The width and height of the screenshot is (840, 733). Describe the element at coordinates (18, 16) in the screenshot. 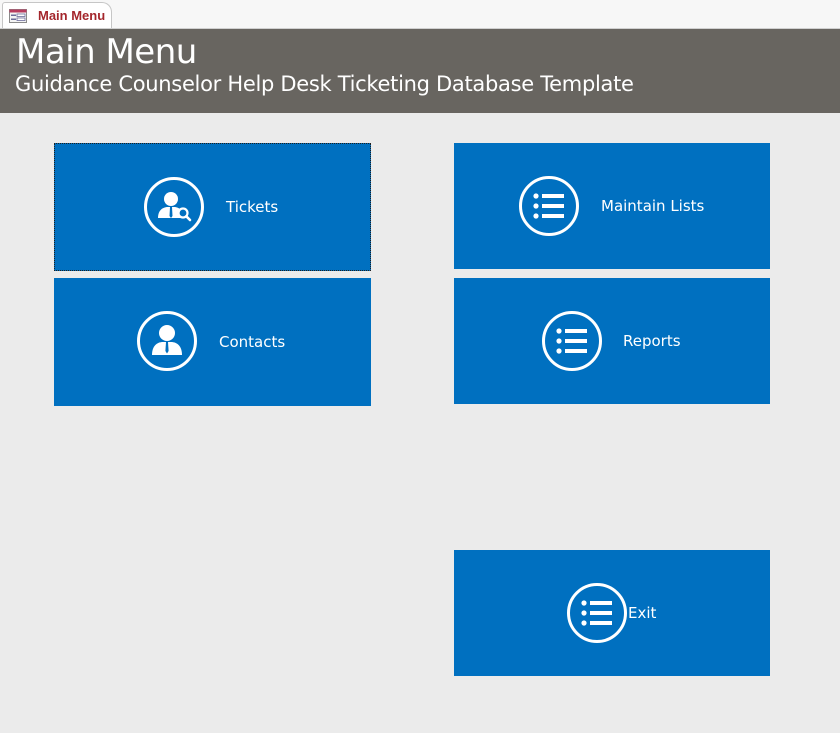

I see `form-icon` at that location.